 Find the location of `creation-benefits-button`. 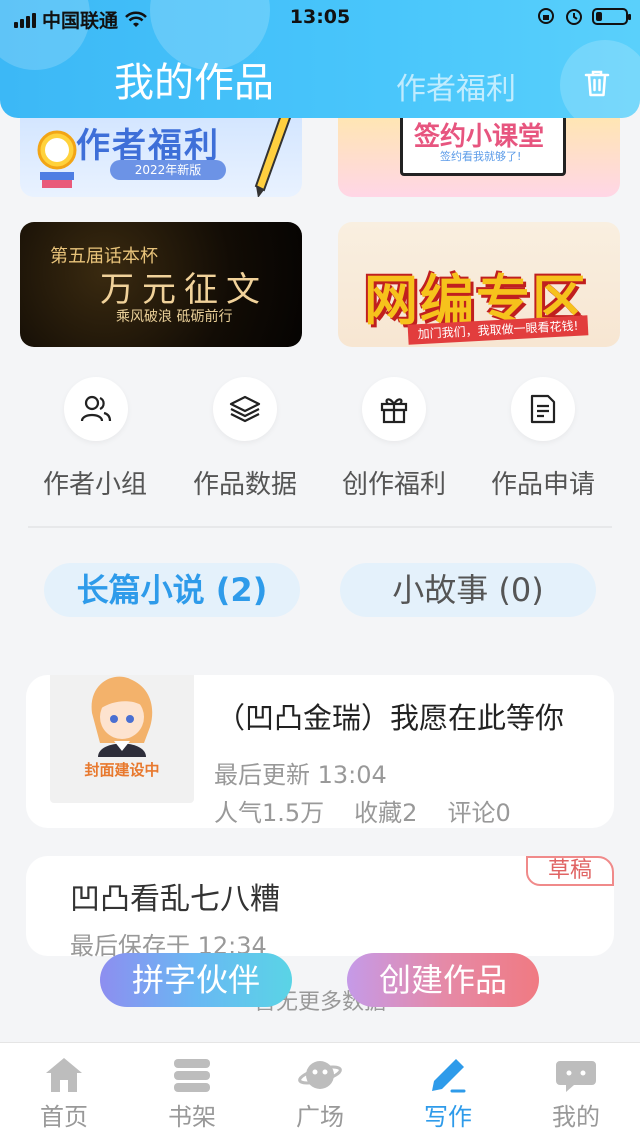

creation-benefits-button is located at coordinates (394, 409).